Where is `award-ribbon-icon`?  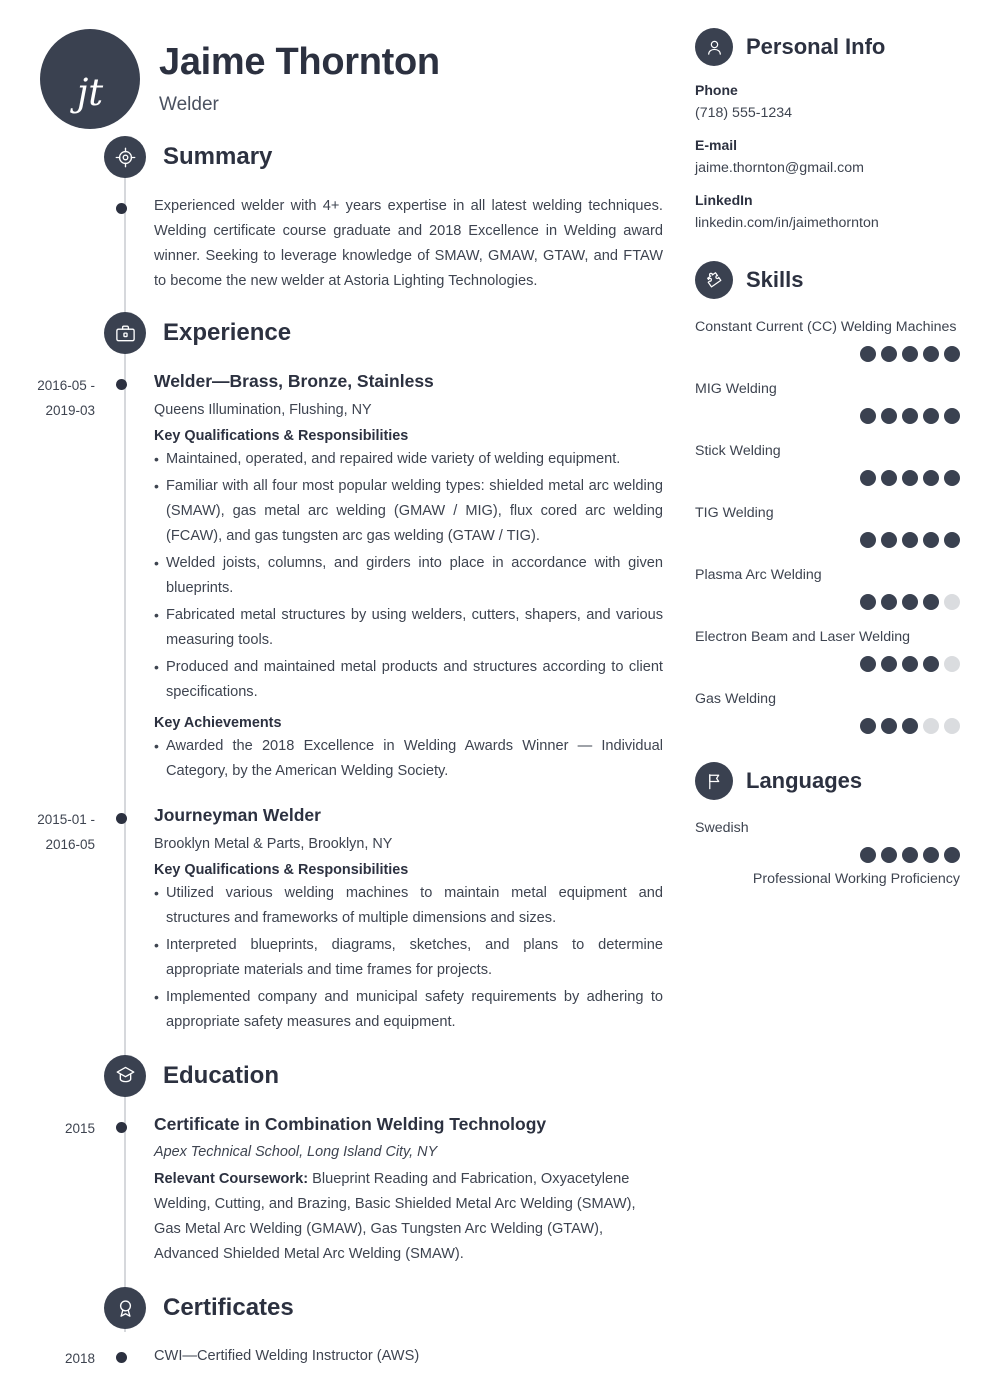 award-ribbon-icon is located at coordinates (125, 1308).